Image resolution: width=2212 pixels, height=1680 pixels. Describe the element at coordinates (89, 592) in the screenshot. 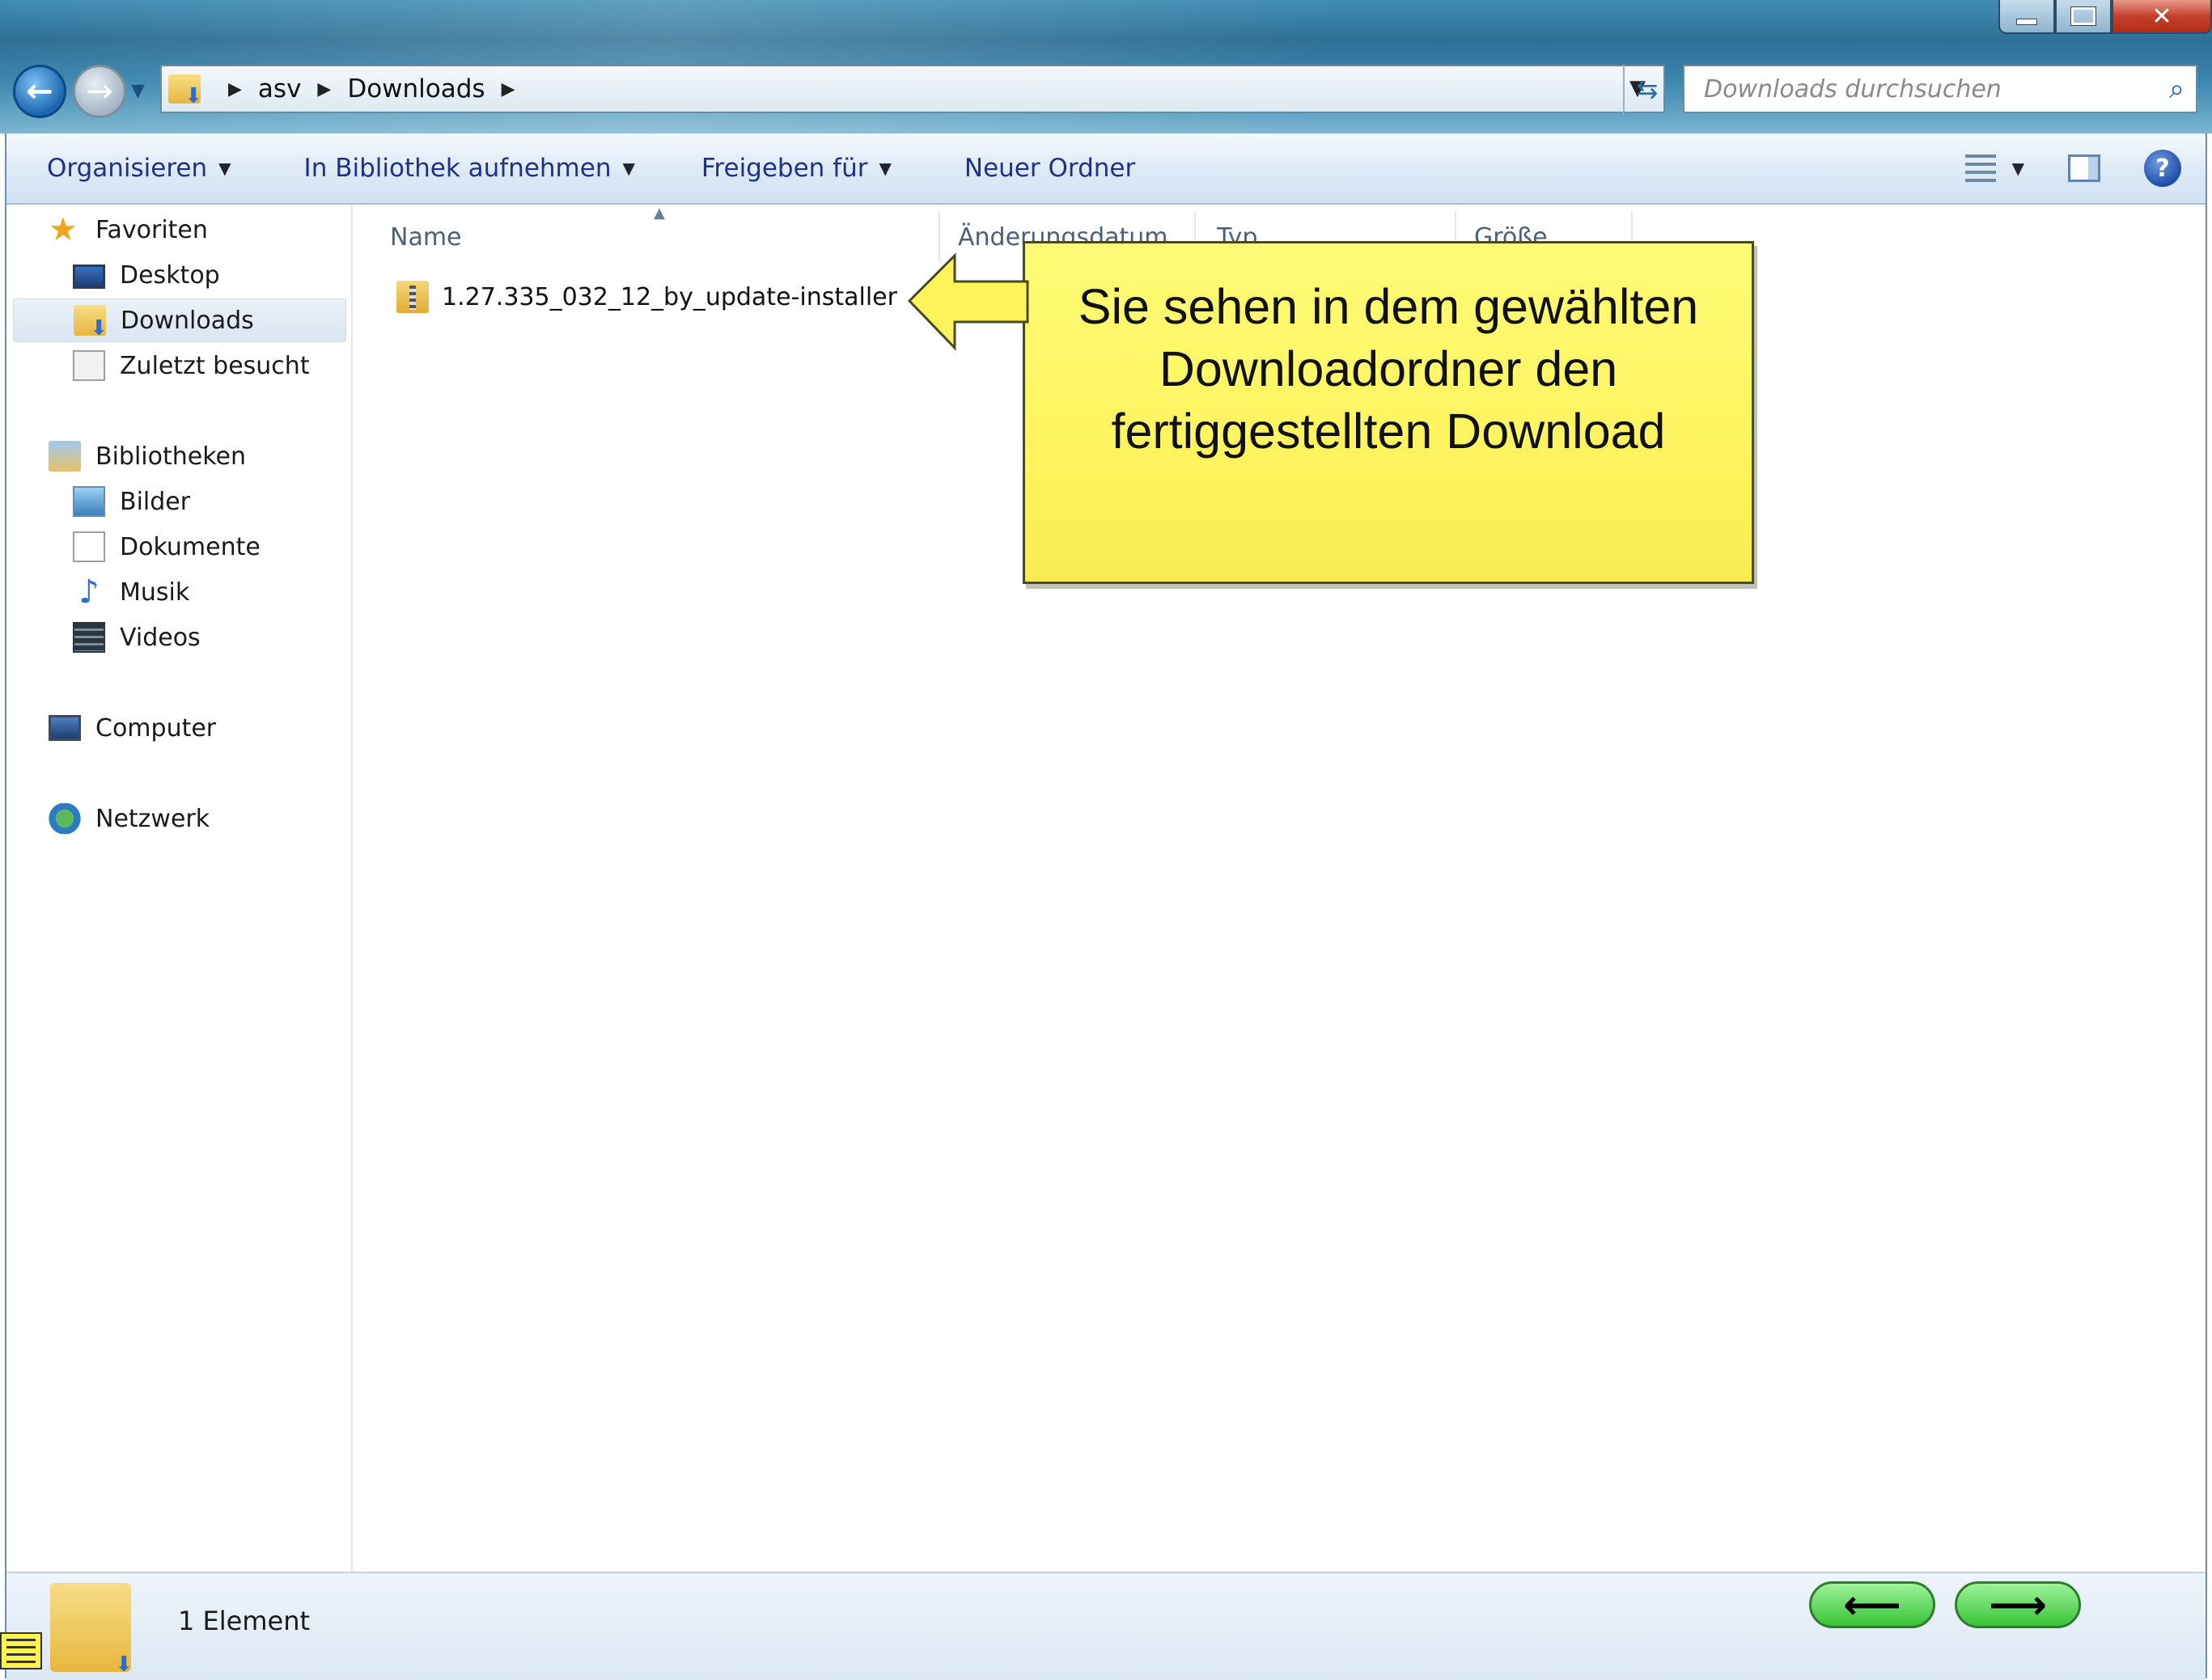

I see `music-note-icon: ♪` at that location.